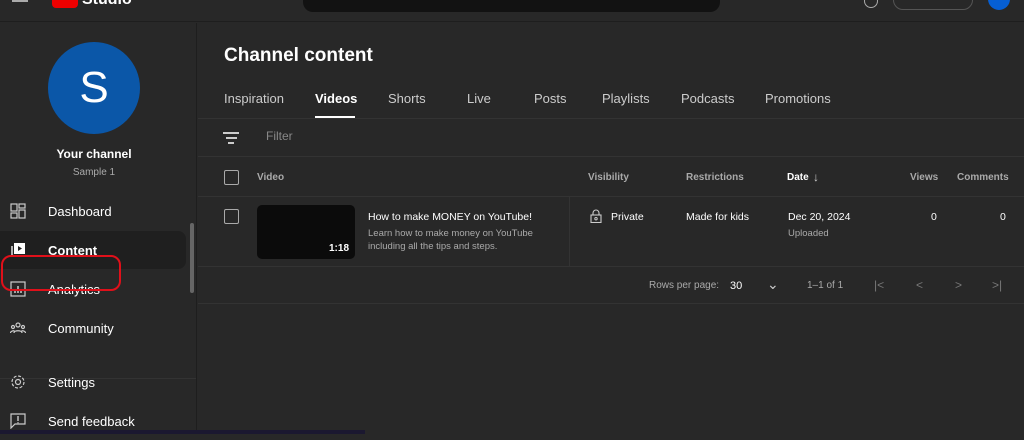 This screenshot has width=1024, height=440. What do you see at coordinates (407, 98) in the screenshot?
I see `tab-shorts: Shorts` at bounding box center [407, 98].